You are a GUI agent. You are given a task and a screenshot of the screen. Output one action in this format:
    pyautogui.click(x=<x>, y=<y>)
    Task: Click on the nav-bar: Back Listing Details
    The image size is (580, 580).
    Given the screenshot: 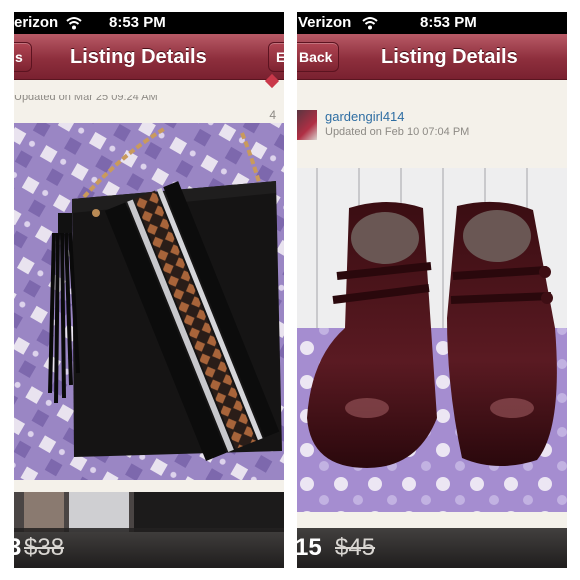 What is the action you would take?
    pyautogui.click(x=432, y=57)
    